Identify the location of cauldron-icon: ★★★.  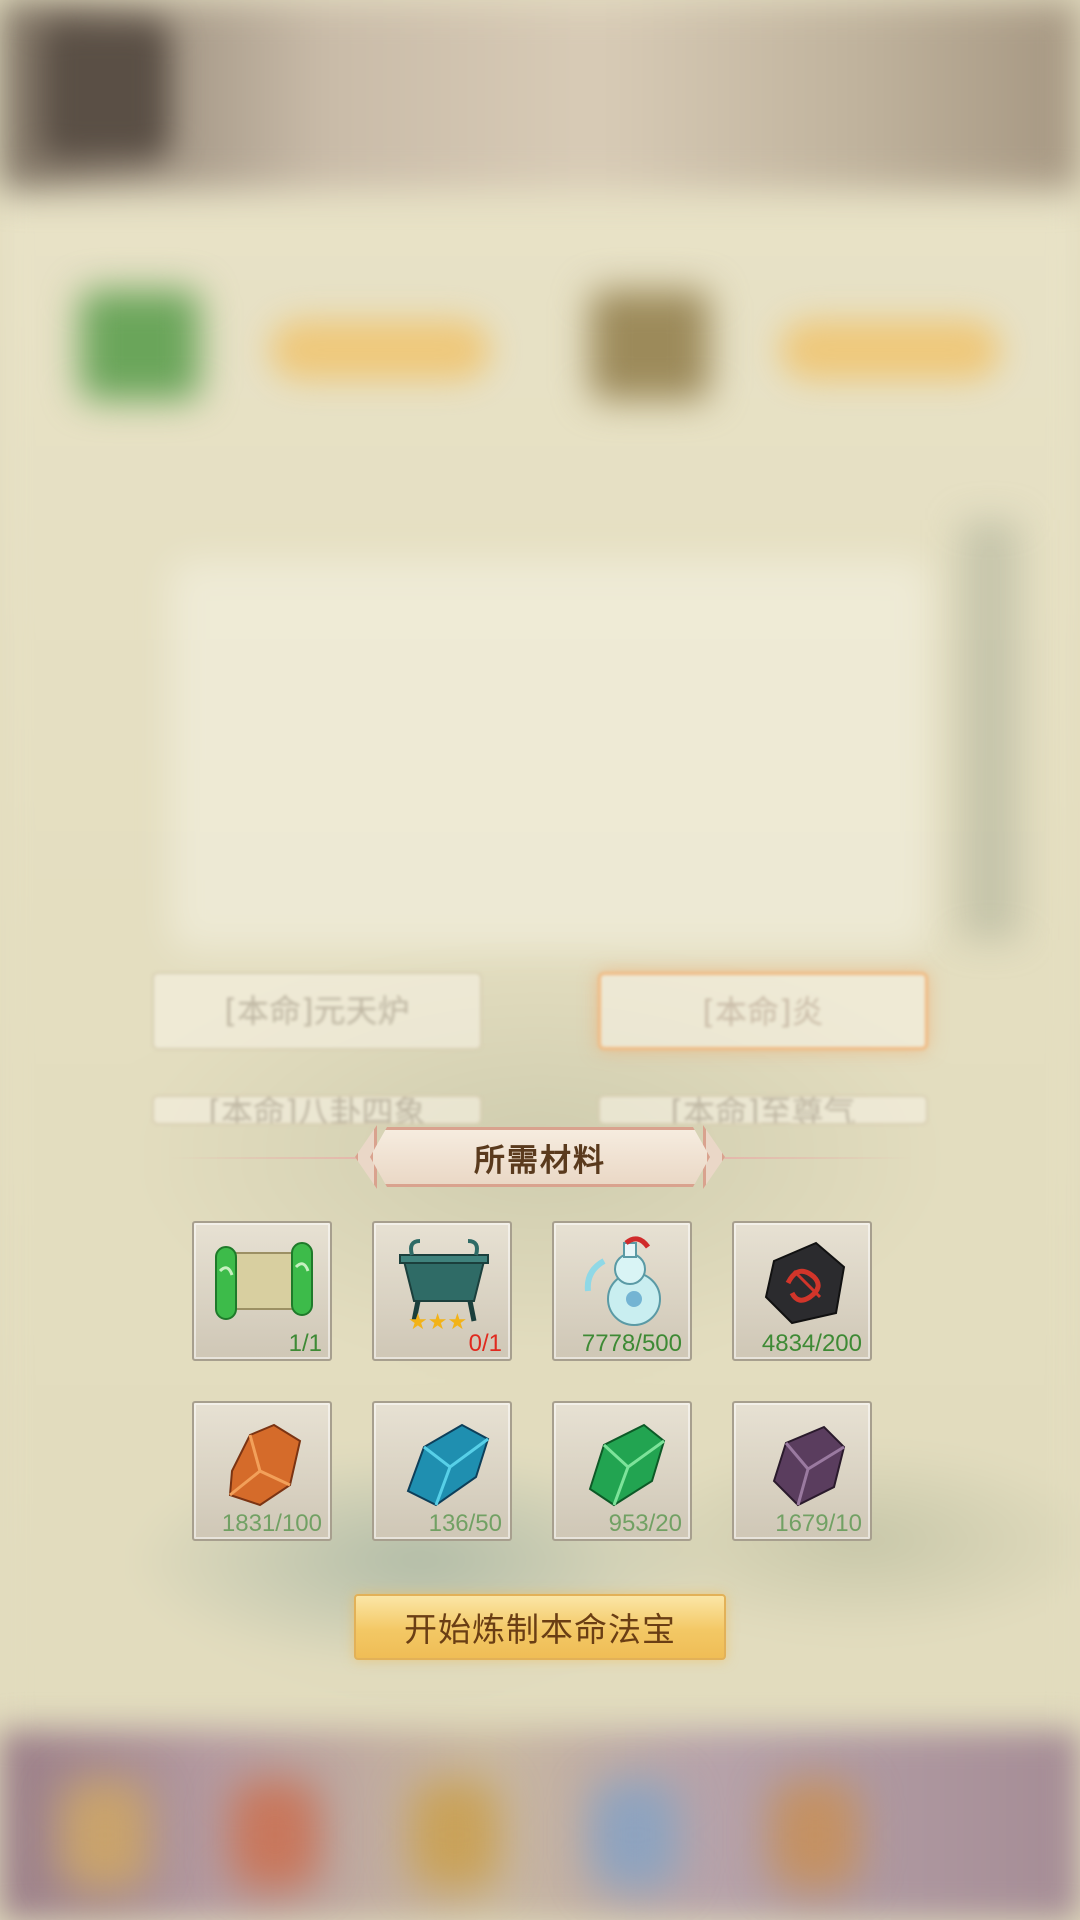
(444, 1285).